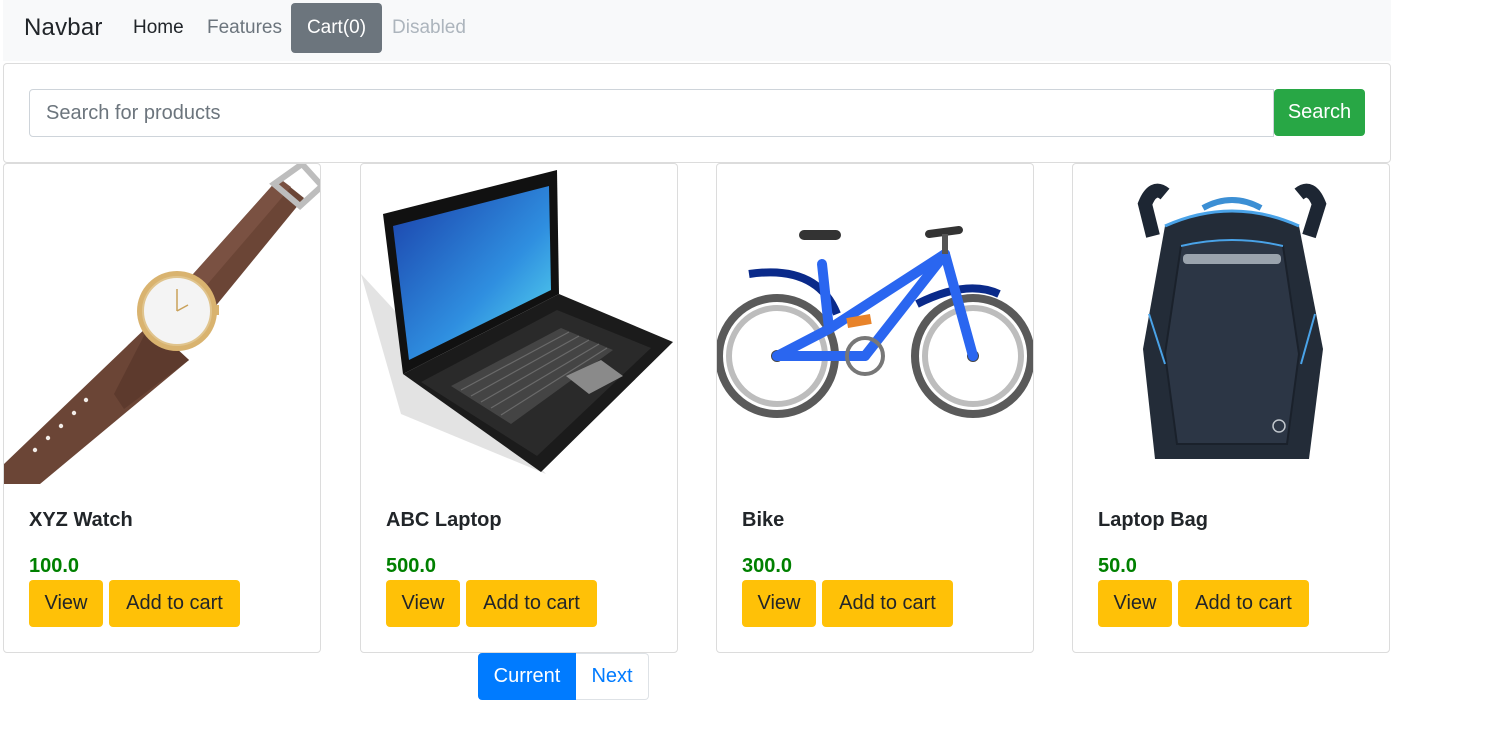 The width and height of the screenshot is (1502, 730). Describe the element at coordinates (63, 28) in the screenshot. I see `navbar-brand: Navbar` at that location.